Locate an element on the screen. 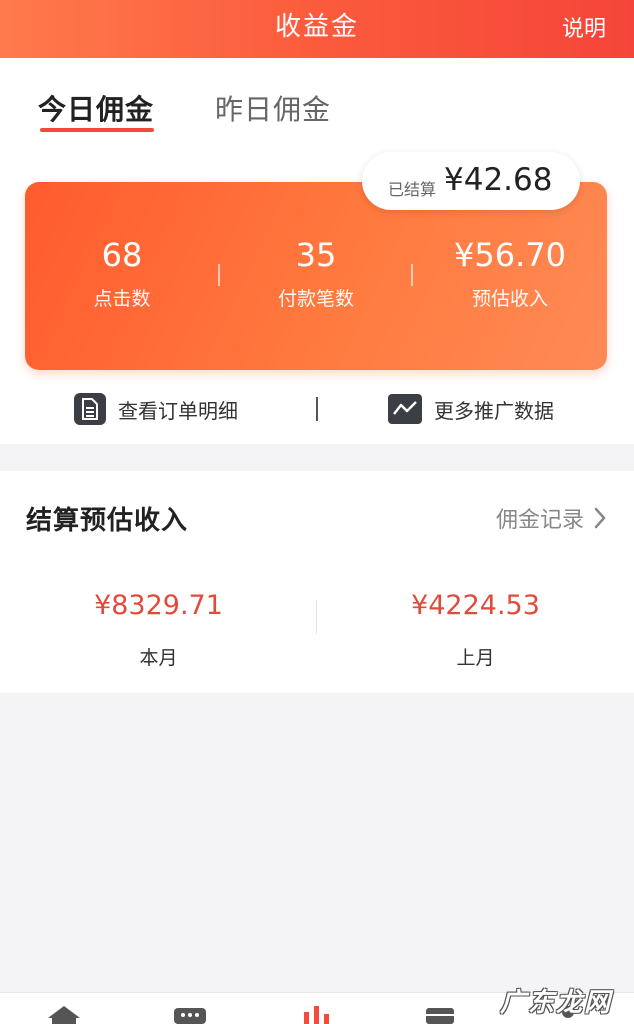 This screenshot has height=1024, width=634. income-this-month-label: 本月 is located at coordinates (158, 658).